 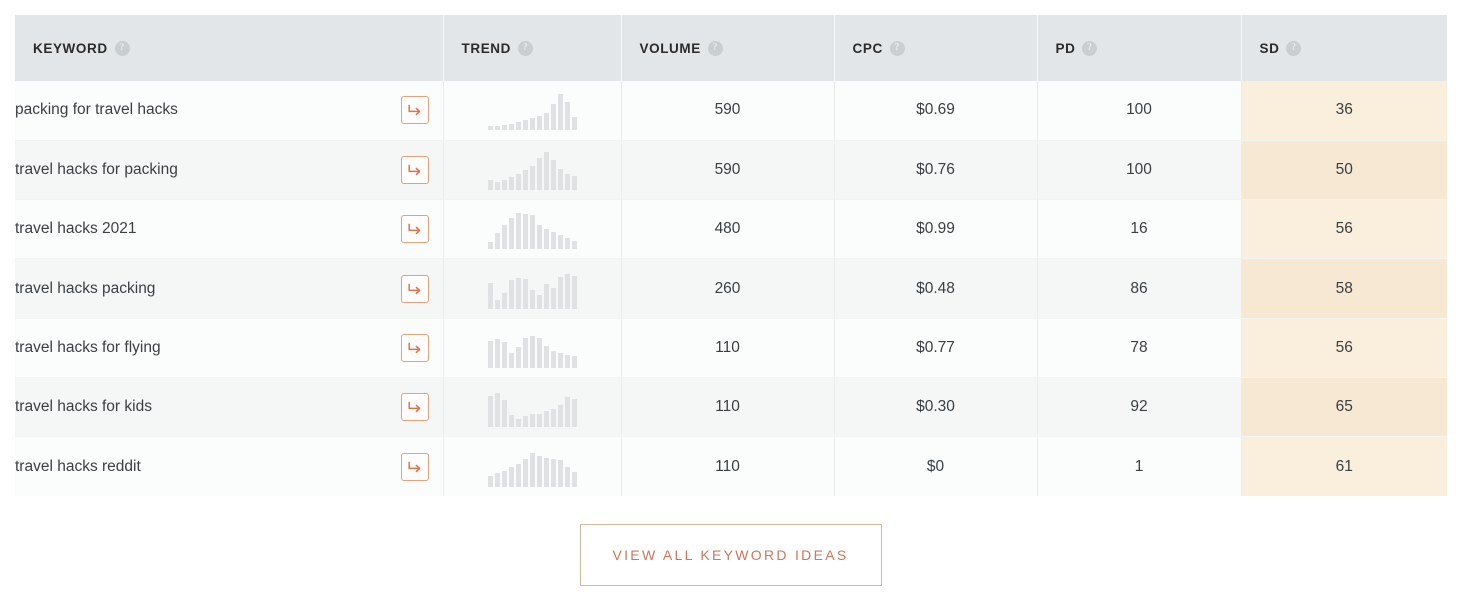 I want to click on cell-cpc: $0.30, so click(x=936, y=407).